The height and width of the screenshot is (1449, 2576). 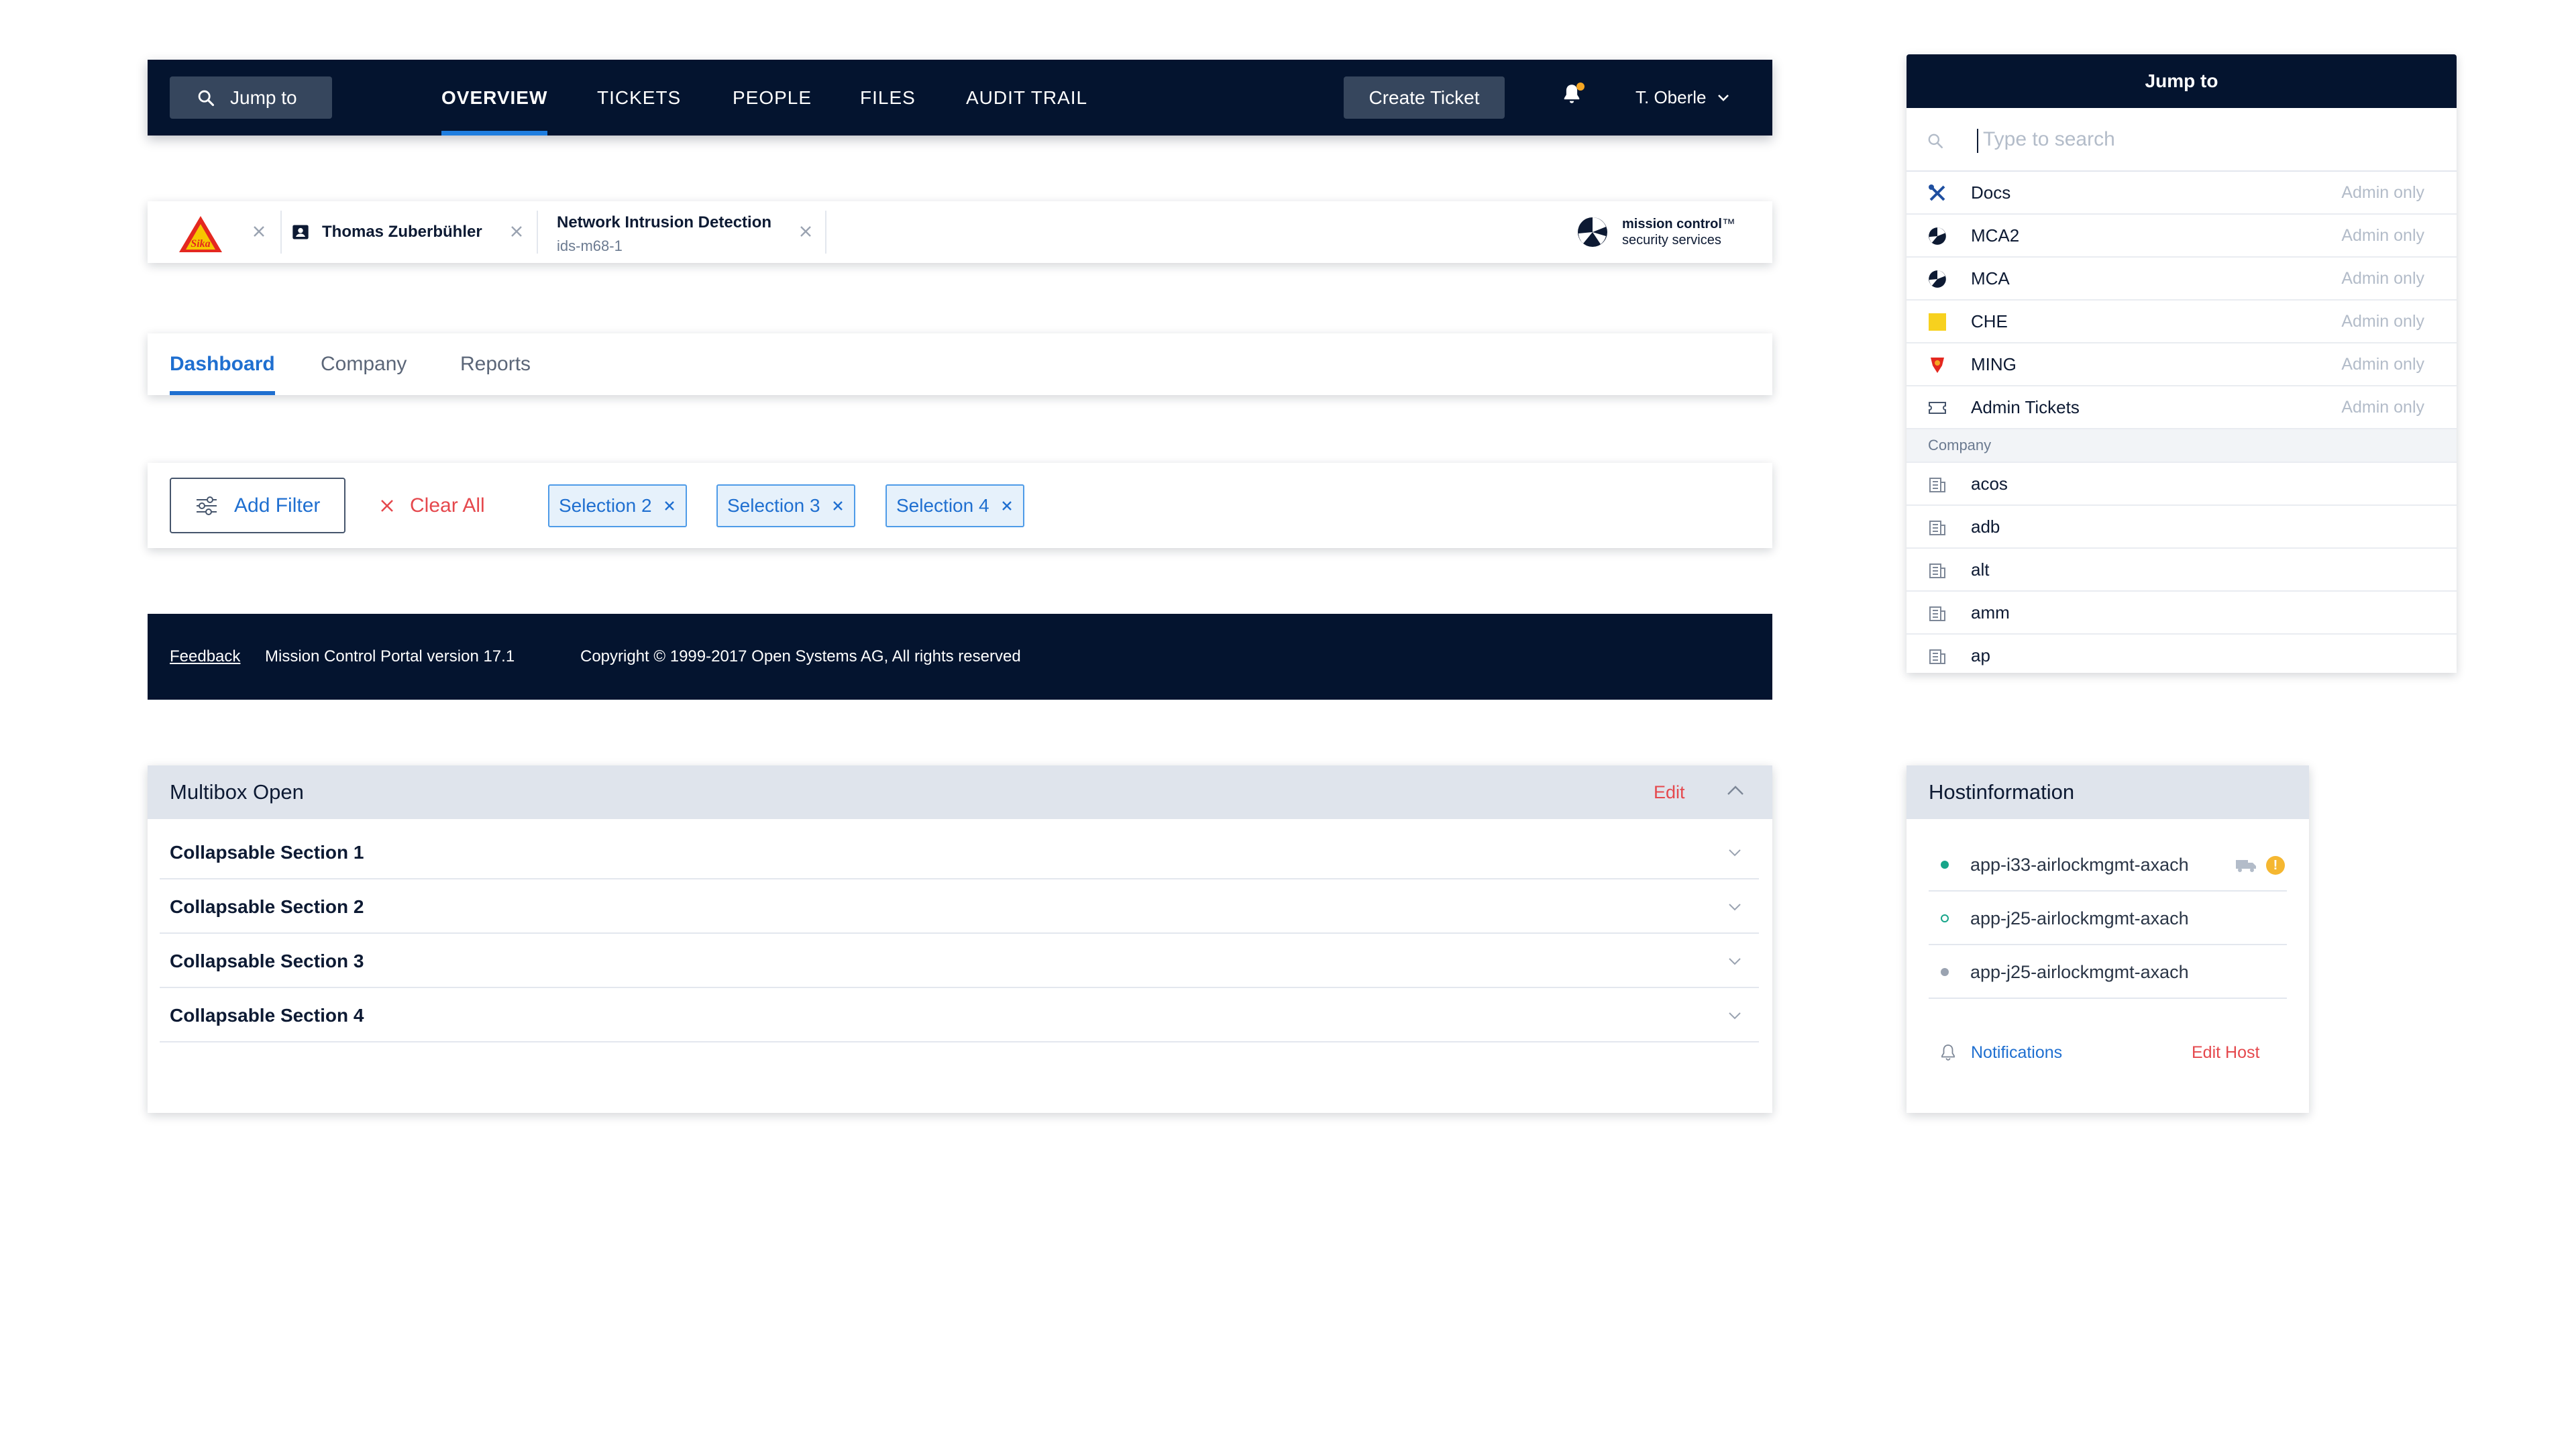 I want to click on jump-item-name: CHE, so click(x=1989, y=321).